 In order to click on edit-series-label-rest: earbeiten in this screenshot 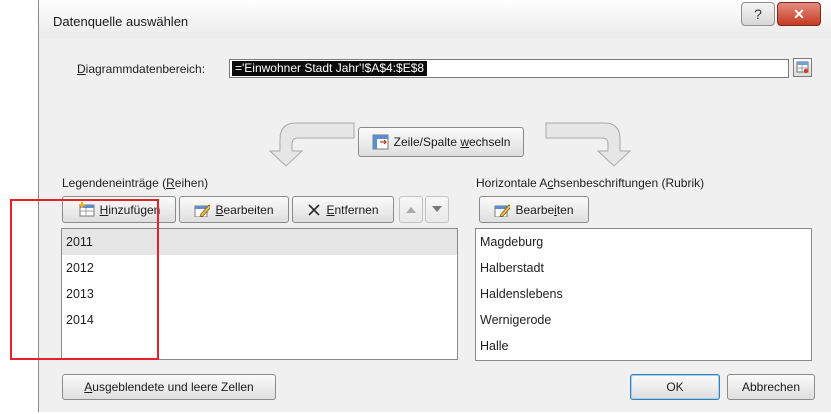, I will do `click(248, 209)`.